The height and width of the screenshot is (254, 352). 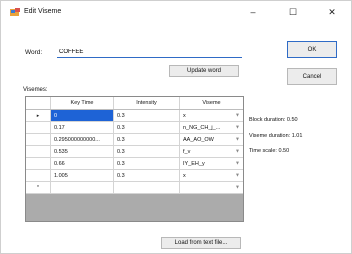 What do you see at coordinates (147, 103) in the screenshot?
I see `column-header-intensity: Intensity` at bounding box center [147, 103].